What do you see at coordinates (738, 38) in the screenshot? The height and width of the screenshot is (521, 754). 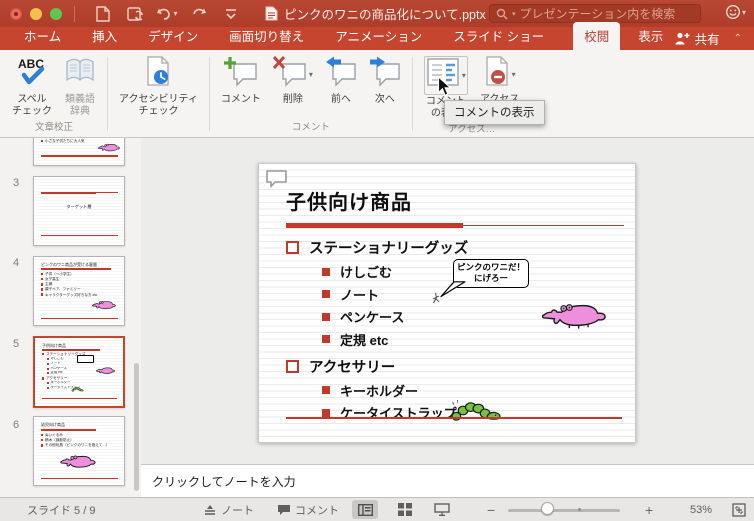 I see `collapse-ribbon-button: ⌃` at bounding box center [738, 38].